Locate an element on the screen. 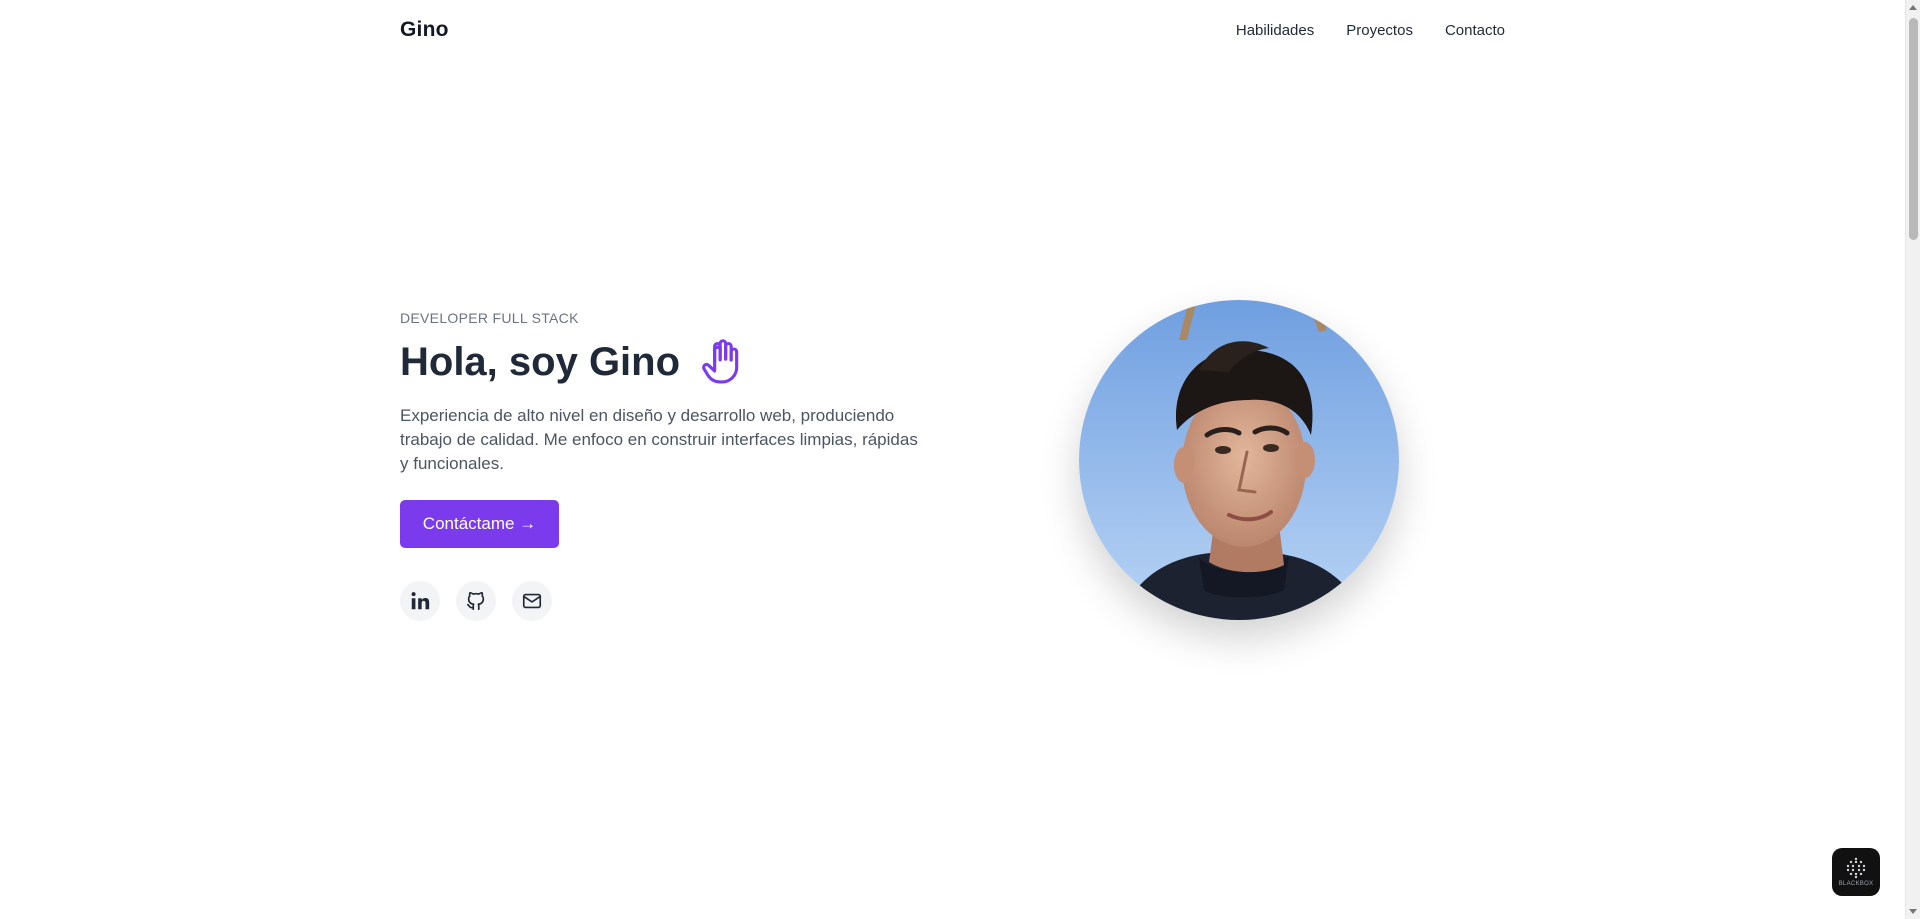 The height and width of the screenshot is (919, 1920). blackbox-widget: BLACKBOX is located at coordinates (1856, 872).